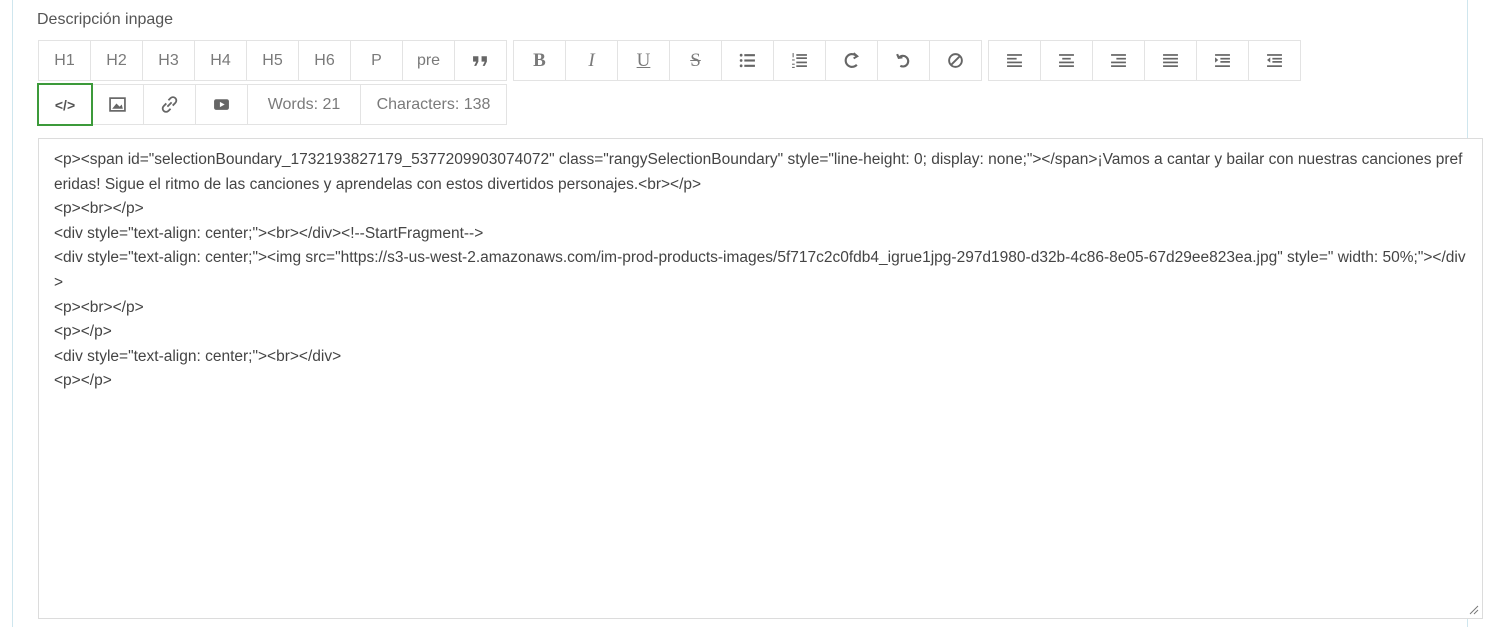  I want to click on undo-icon, so click(903, 60).